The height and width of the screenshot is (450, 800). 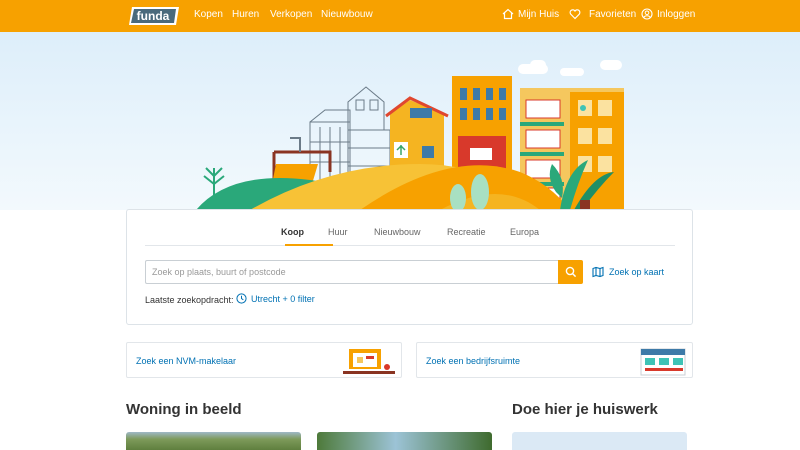 I want to click on house-icon, so click(x=508, y=14).